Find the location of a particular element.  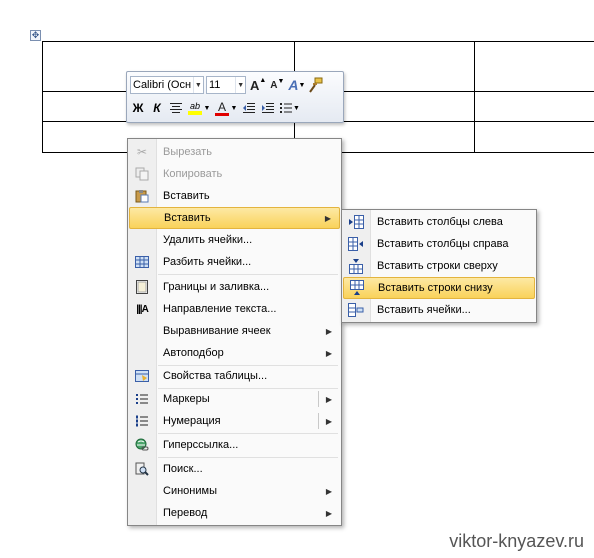

submenu-item-insert-rows-below: Вставить строки снизу is located at coordinates (439, 288).